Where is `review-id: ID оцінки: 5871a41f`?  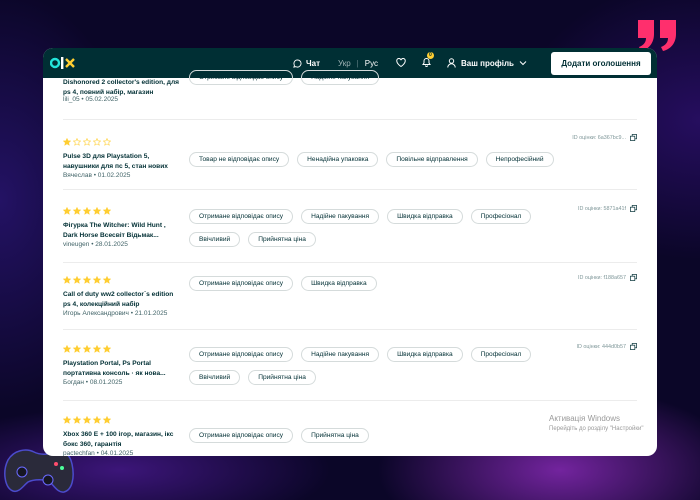 review-id: ID оцінки: 5871a41f is located at coordinates (607, 208).